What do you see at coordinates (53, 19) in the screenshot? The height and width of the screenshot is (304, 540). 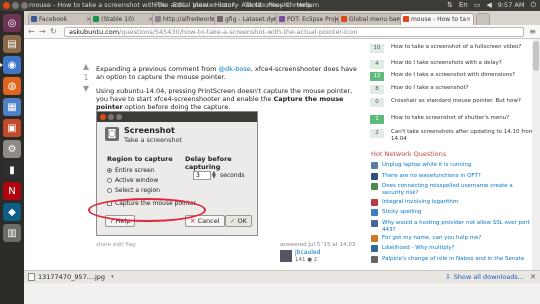 I see `tab-label: Facebook` at bounding box center [53, 19].